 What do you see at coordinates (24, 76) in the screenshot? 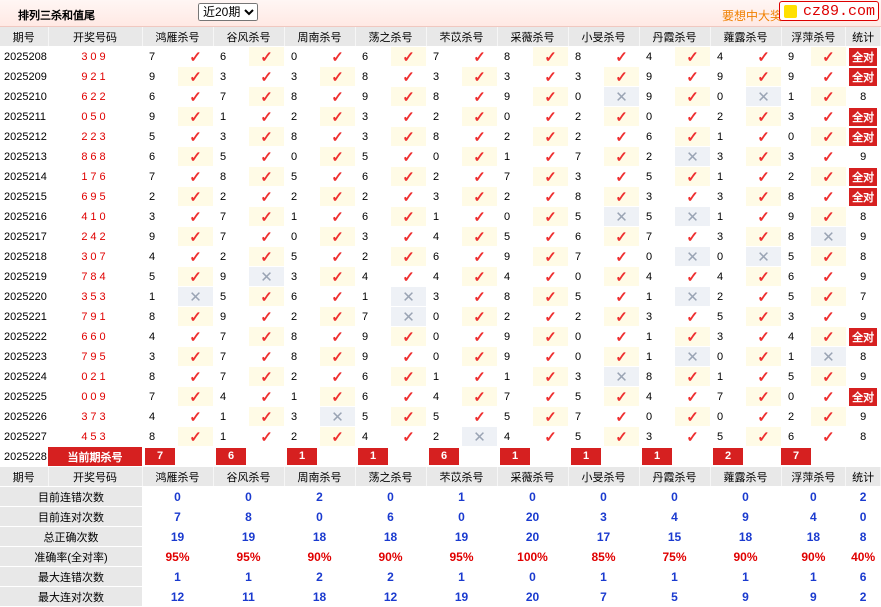
I see `period-cell: 2025209` at bounding box center [24, 76].